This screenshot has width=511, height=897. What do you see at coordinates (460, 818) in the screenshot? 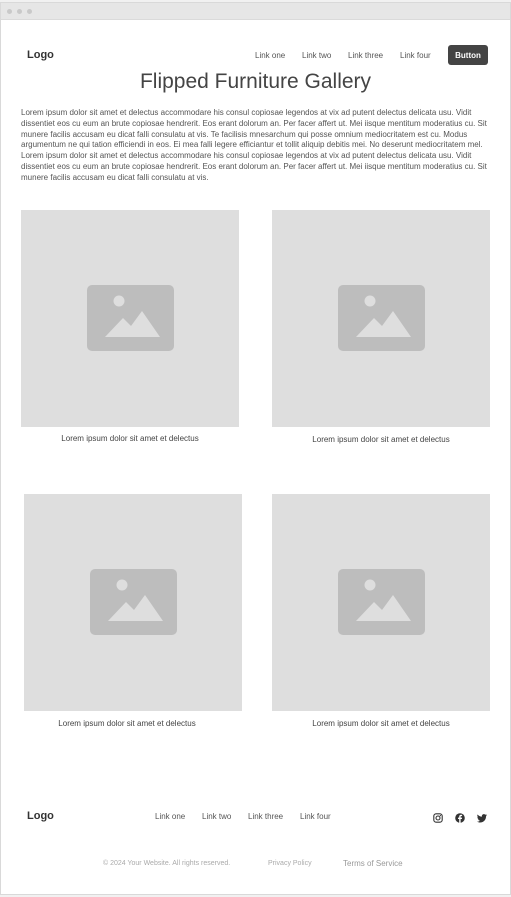
I see `facebook-icon` at bounding box center [460, 818].